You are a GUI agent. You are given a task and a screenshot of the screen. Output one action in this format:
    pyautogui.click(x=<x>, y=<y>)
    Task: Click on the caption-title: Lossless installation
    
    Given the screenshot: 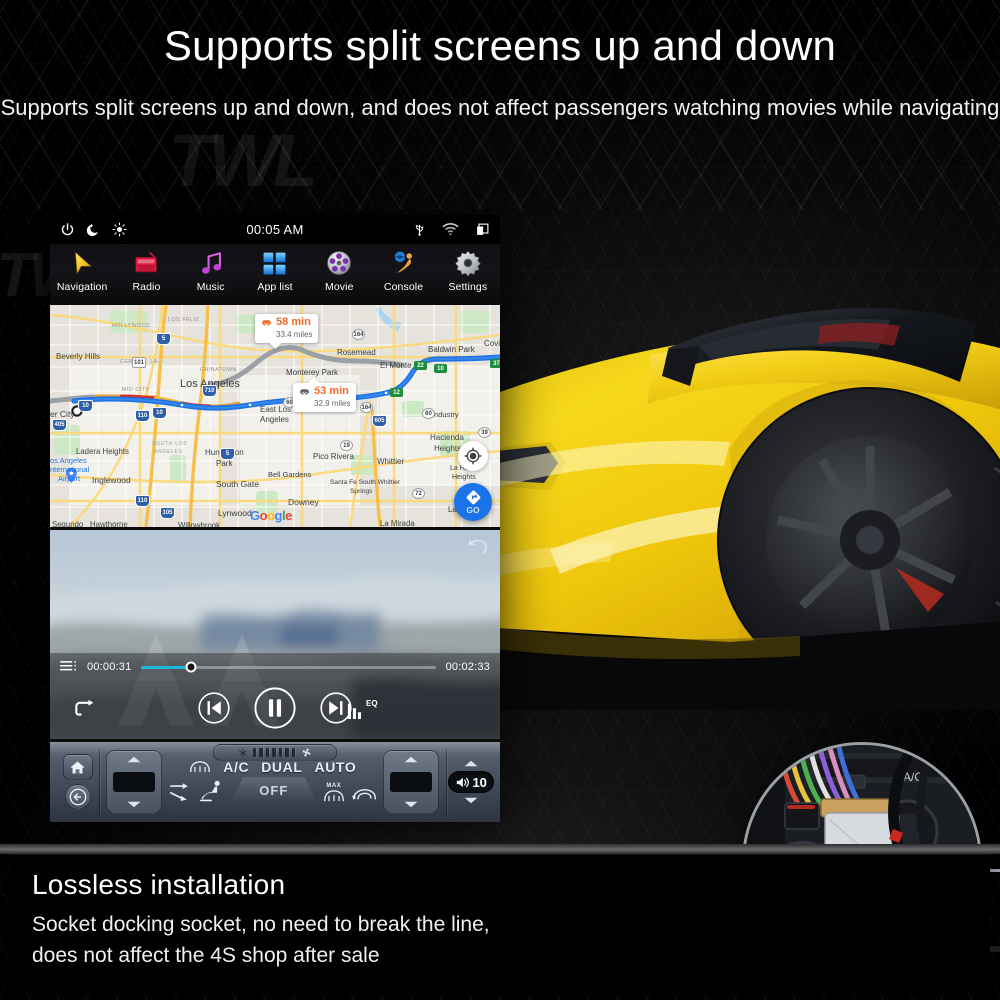 What is the action you would take?
    pyautogui.click(x=159, y=884)
    